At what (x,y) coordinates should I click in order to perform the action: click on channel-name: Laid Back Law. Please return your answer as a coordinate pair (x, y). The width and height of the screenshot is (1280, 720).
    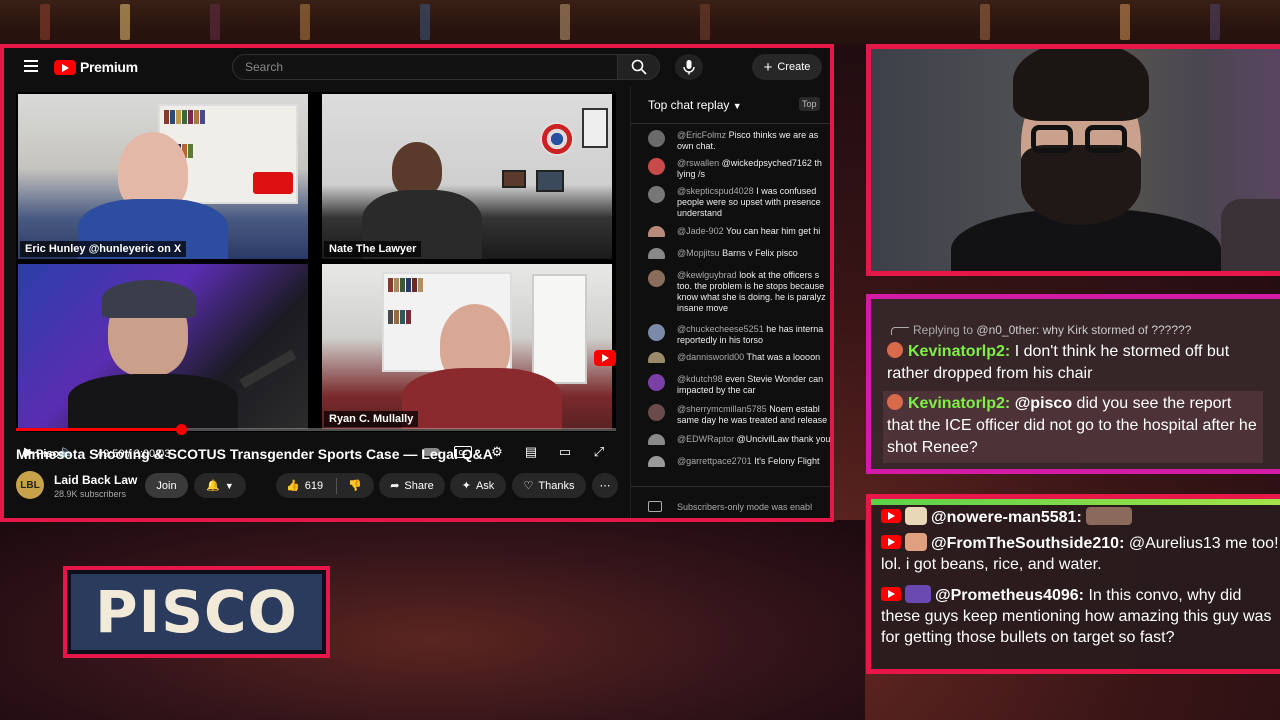
    Looking at the image, I should click on (95, 480).